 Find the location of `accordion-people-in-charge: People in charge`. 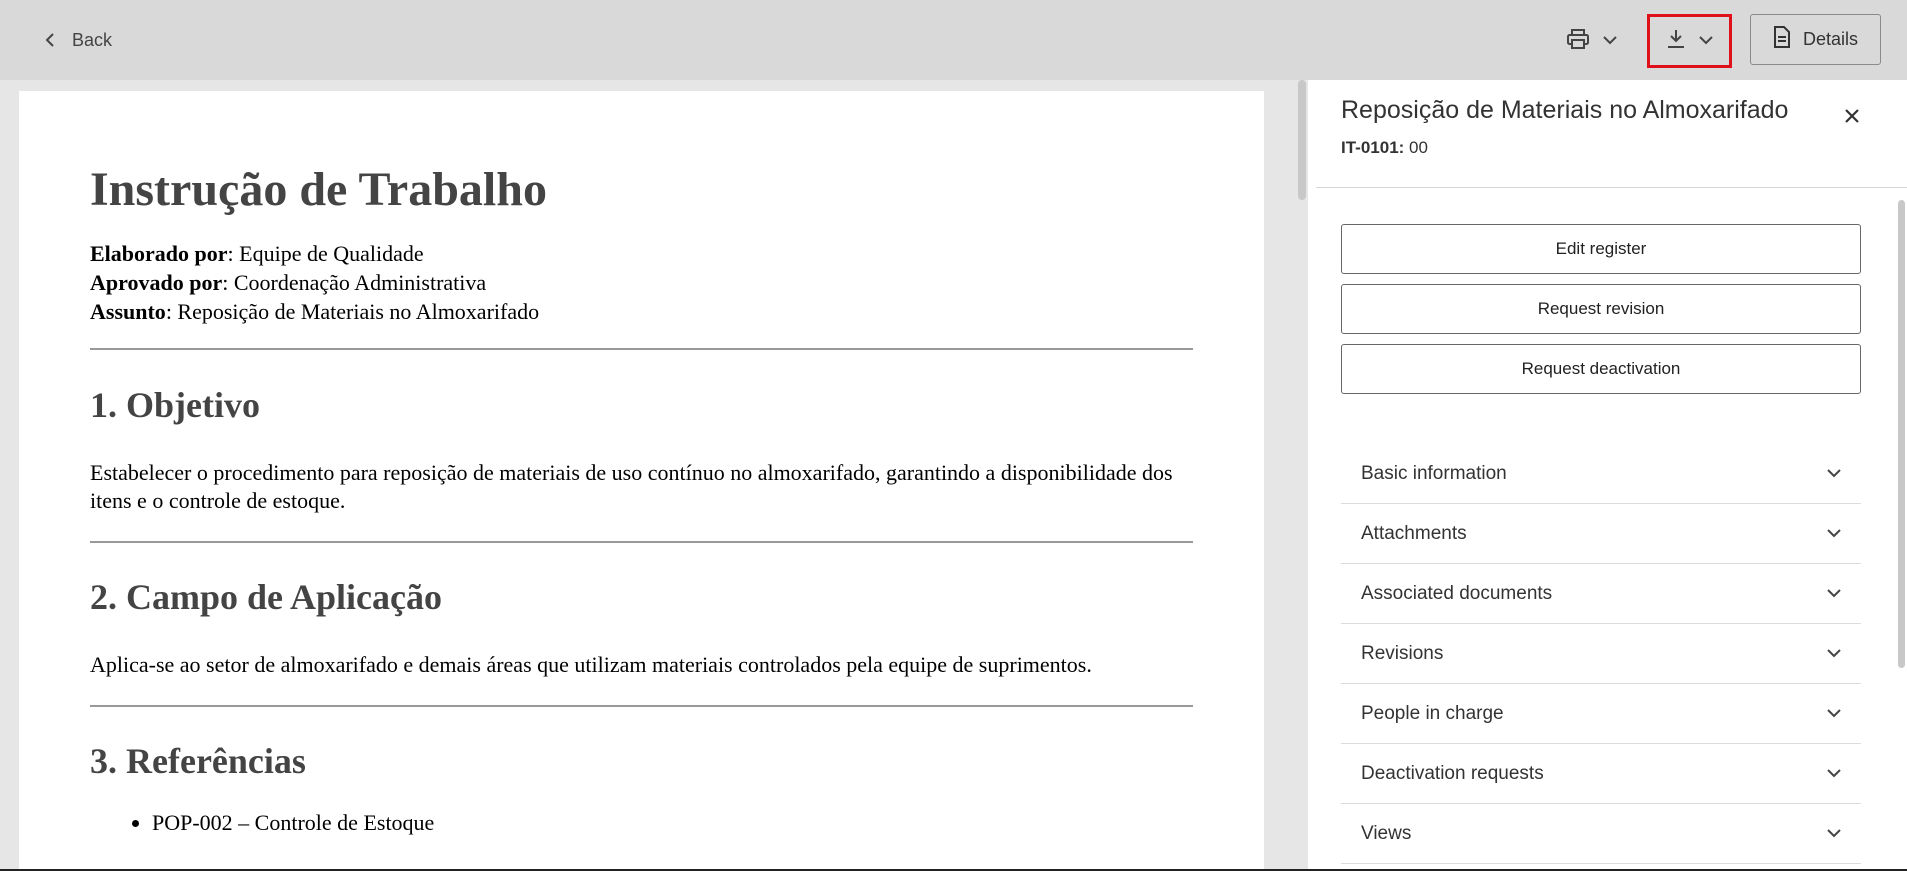

accordion-people-in-charge: People in charge is located at coordinates (1601, 714).